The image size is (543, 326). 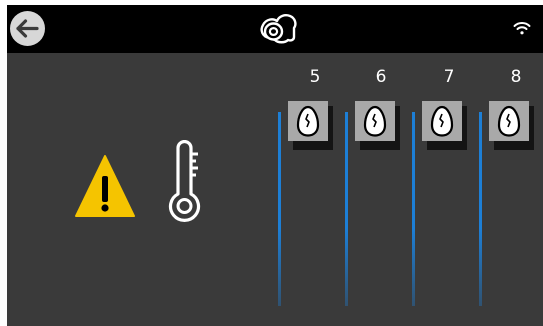 What do you see at coordinates (105, 186) in the screenshot?
I see `warning-triangle-icon` at bounding box center [105, 186].